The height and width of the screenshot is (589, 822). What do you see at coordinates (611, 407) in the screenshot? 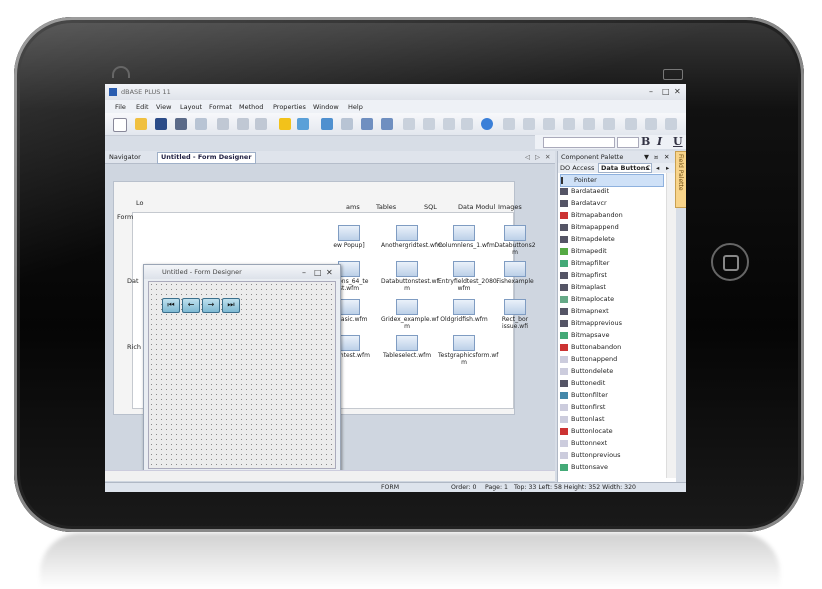
I see `palette-item: Buttonfirst` at bounding box center [611, 407].